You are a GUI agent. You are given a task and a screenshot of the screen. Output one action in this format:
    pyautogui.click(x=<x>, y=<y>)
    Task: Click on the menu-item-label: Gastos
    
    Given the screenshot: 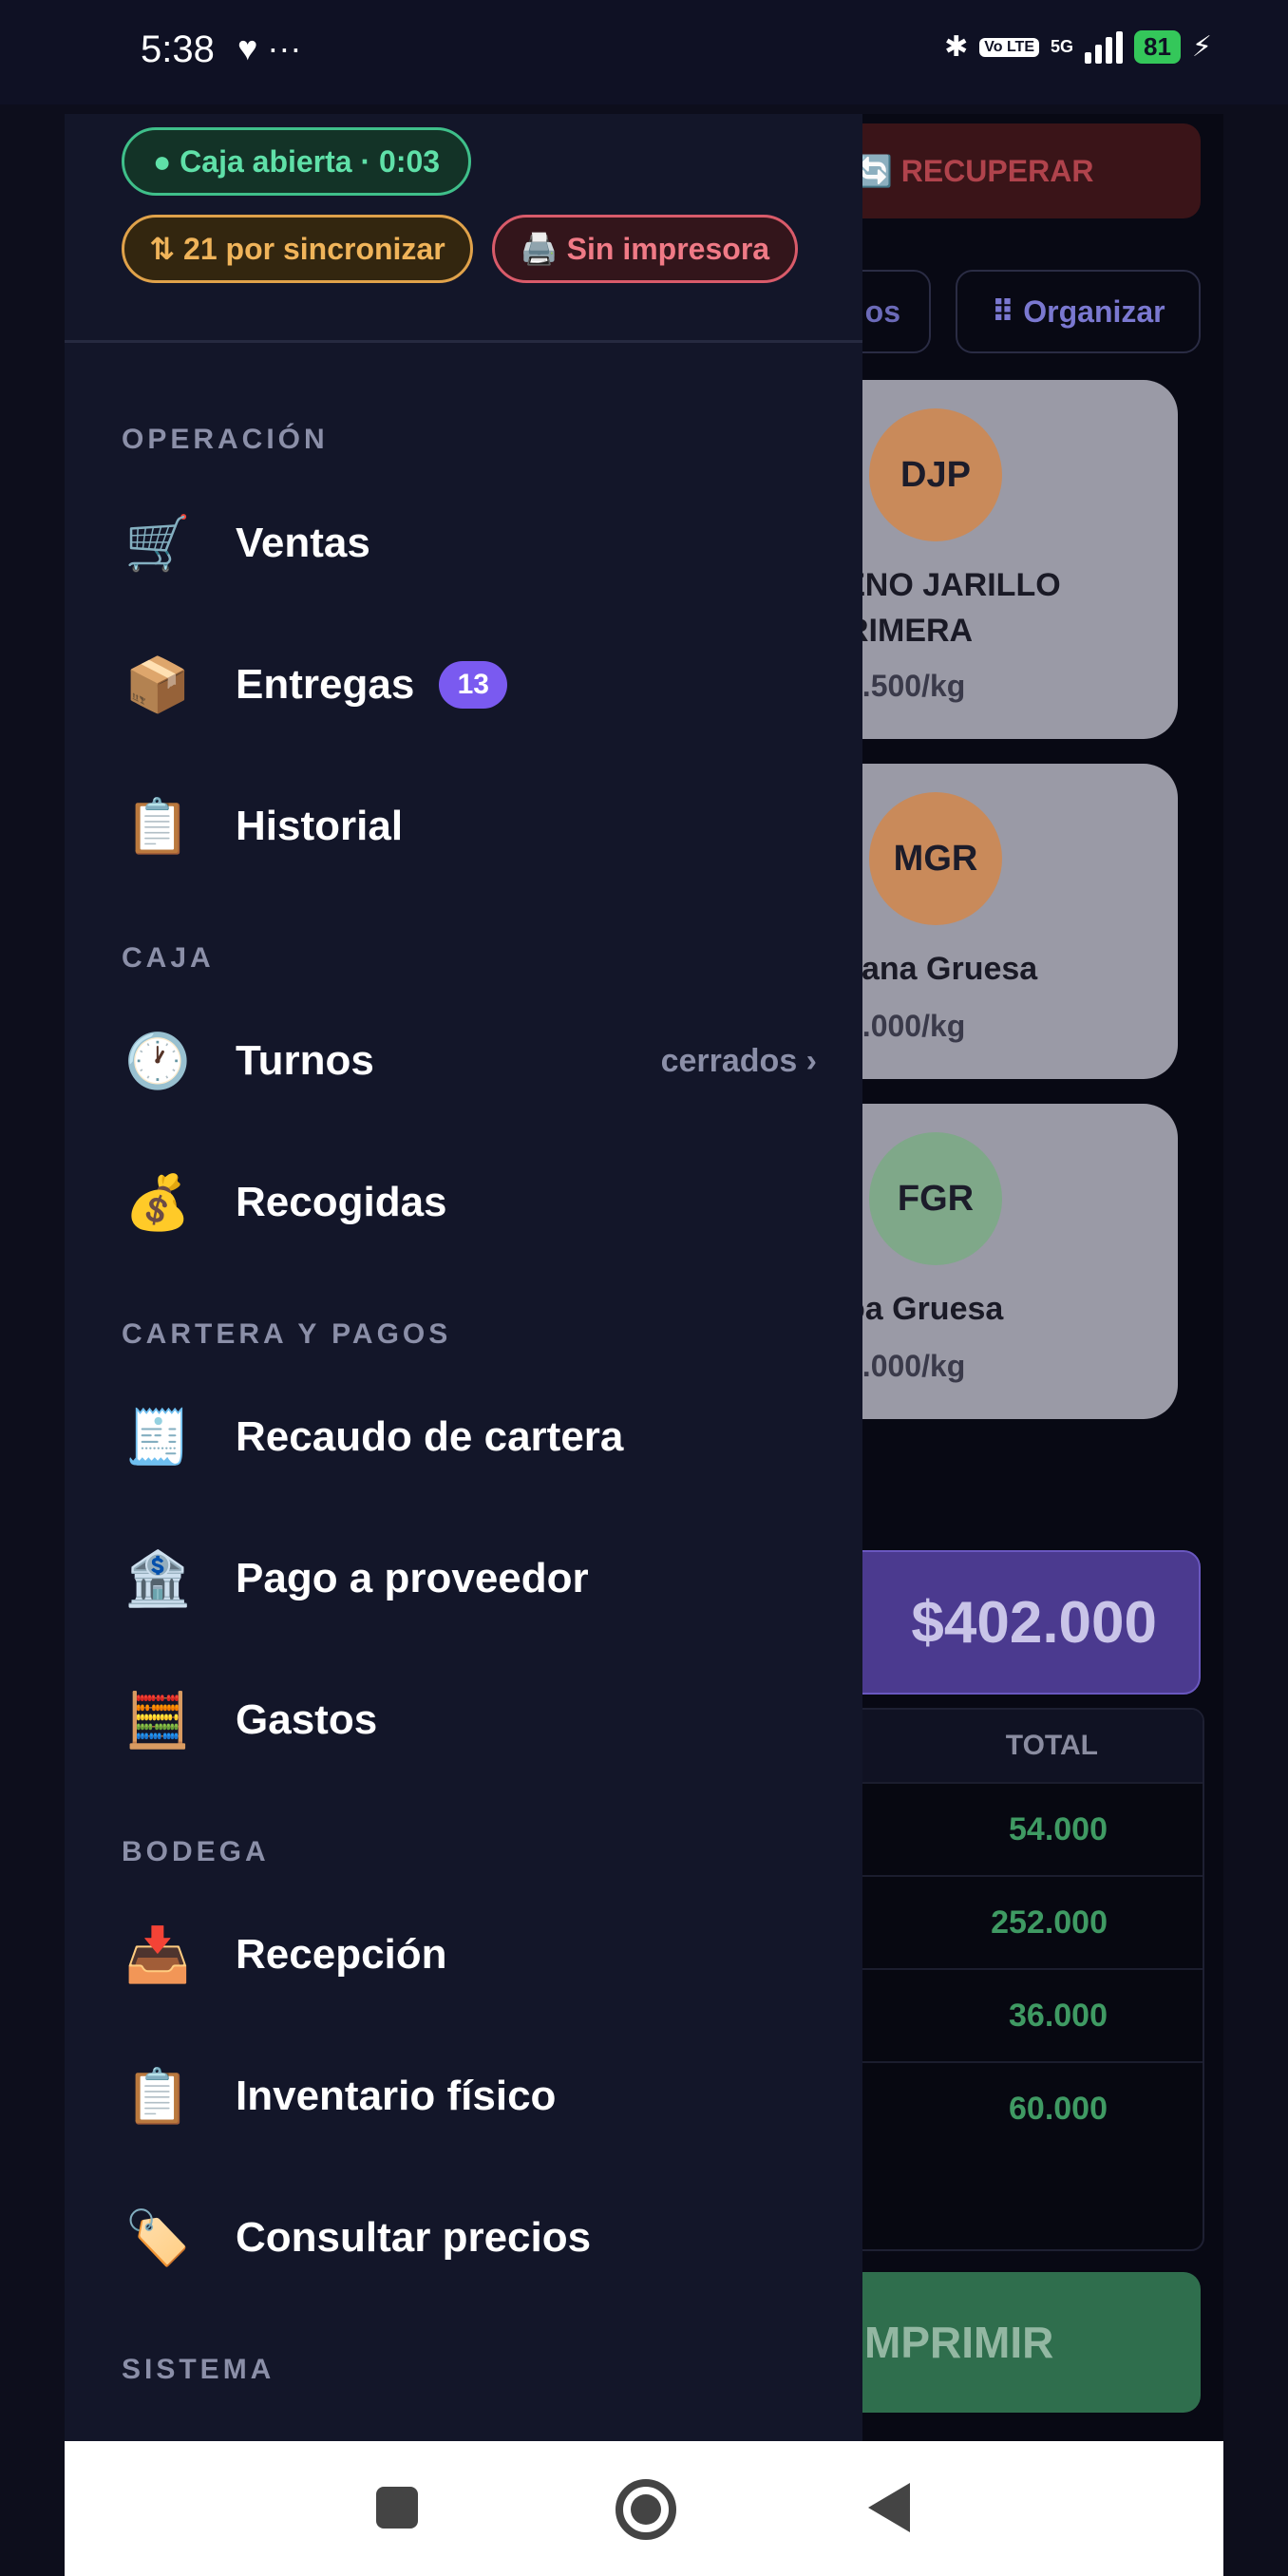 What is the action you would take?
    pyautogui.click(x=307, y=1719)
    